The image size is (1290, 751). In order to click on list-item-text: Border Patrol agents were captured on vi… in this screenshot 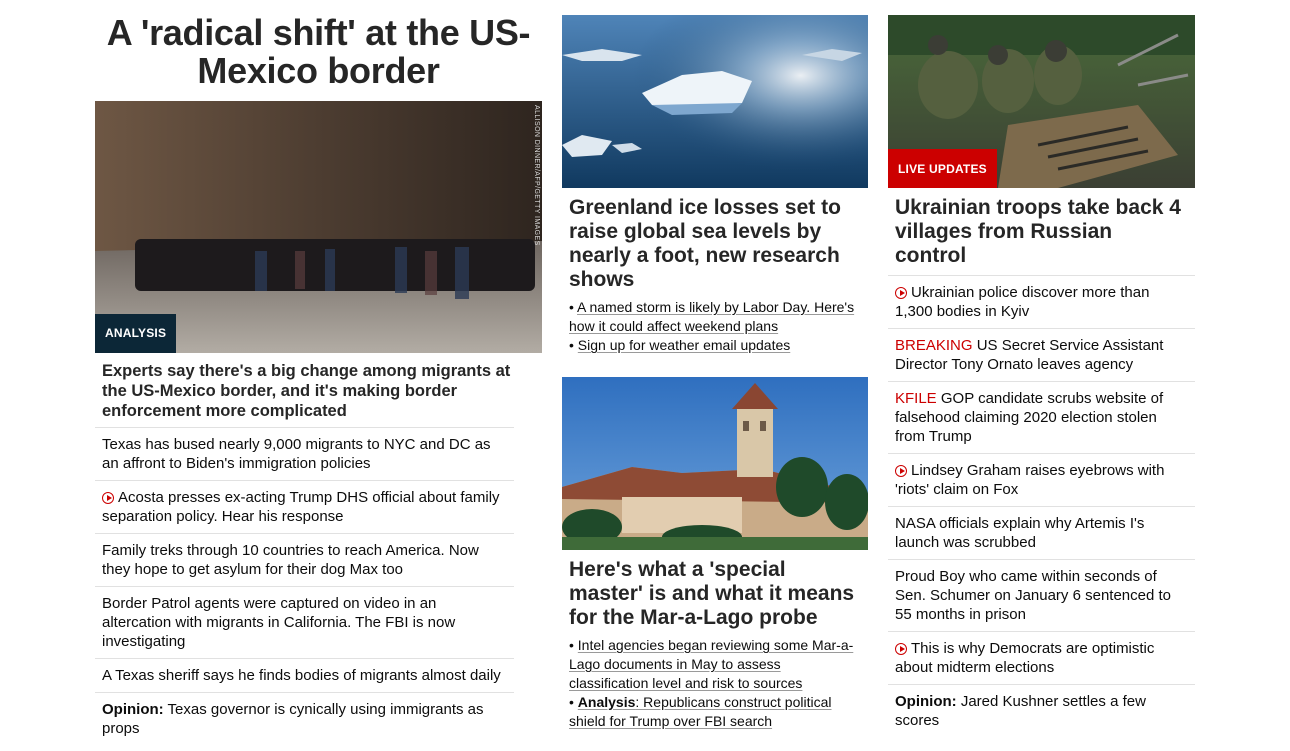, I will do `click(278, 622)`.